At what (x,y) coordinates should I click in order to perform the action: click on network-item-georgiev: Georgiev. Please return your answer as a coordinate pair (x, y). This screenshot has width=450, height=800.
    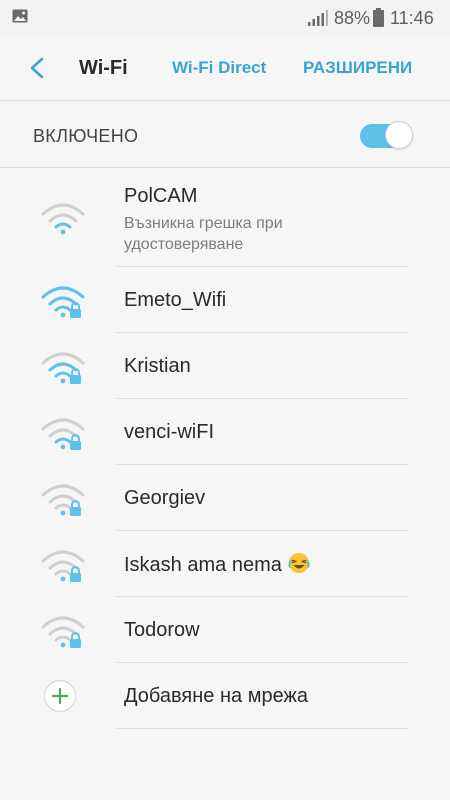
    Looking at the image, I should click on (225, 497).